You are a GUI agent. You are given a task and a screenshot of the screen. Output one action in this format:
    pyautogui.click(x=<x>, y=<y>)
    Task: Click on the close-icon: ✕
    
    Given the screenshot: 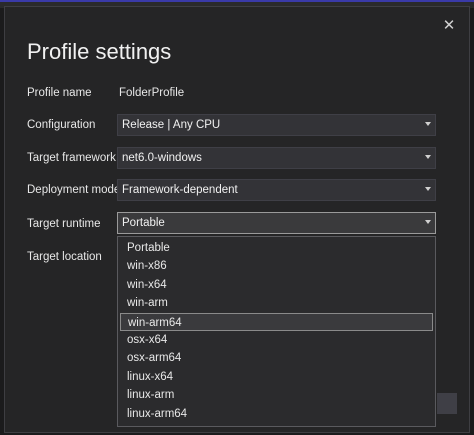 What is the action you would take?
    pyautogui.click(x=449, y=25)
    